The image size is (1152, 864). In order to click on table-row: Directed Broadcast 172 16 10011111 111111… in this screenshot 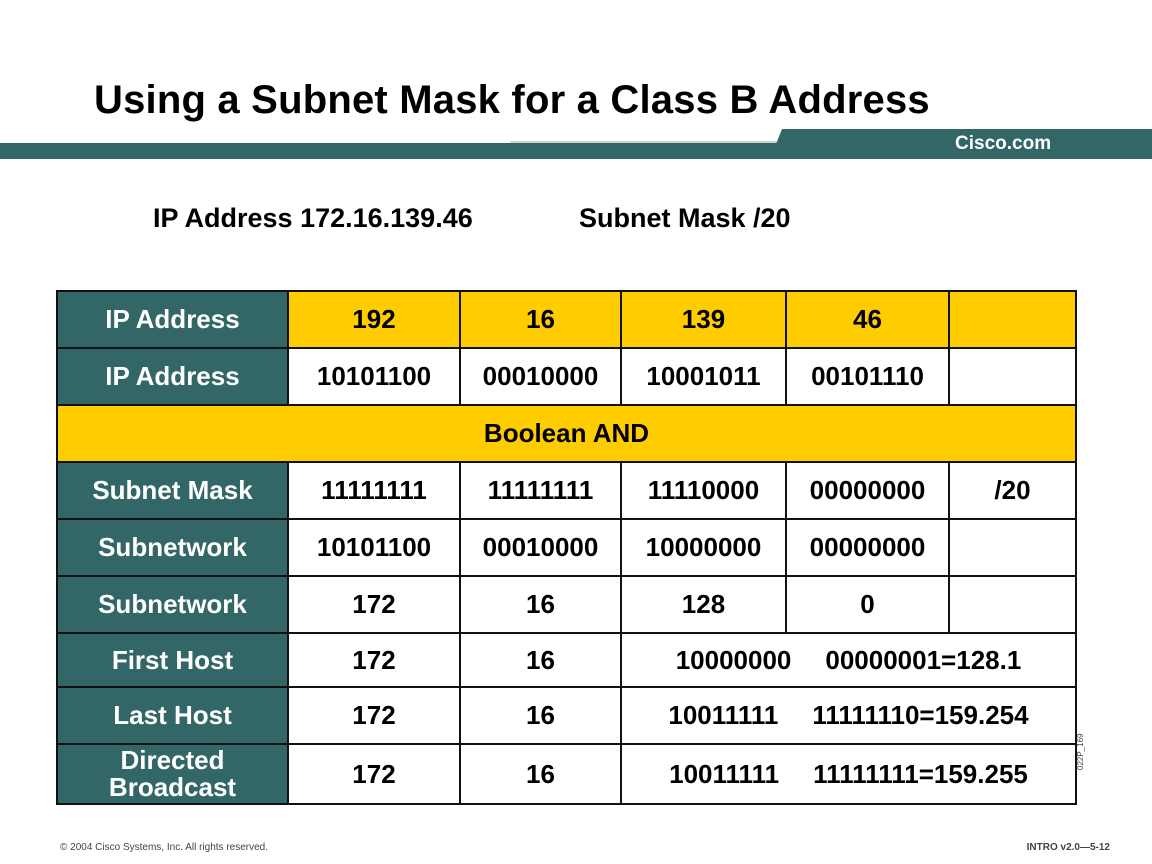, I will do `click(566, 774)`.